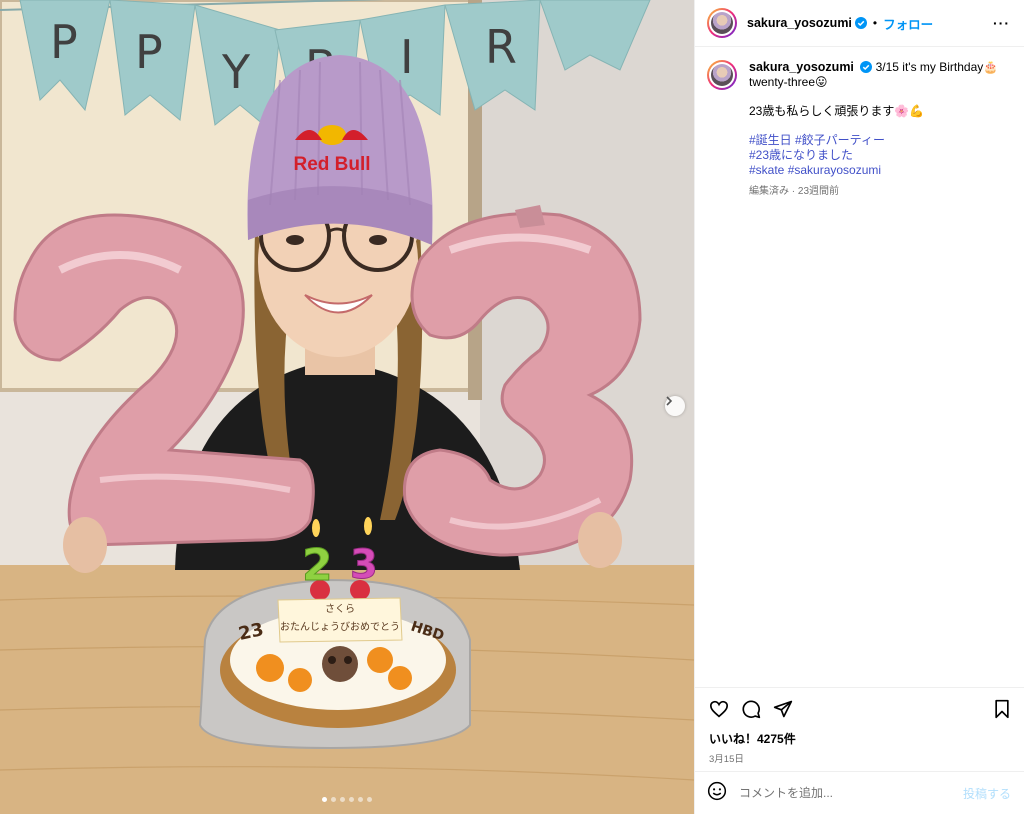 The height and width of the screenshot is (814, 1024). Describe the element at coordinates (851, 793) in the screenshot. I see `comment-input` at that location.